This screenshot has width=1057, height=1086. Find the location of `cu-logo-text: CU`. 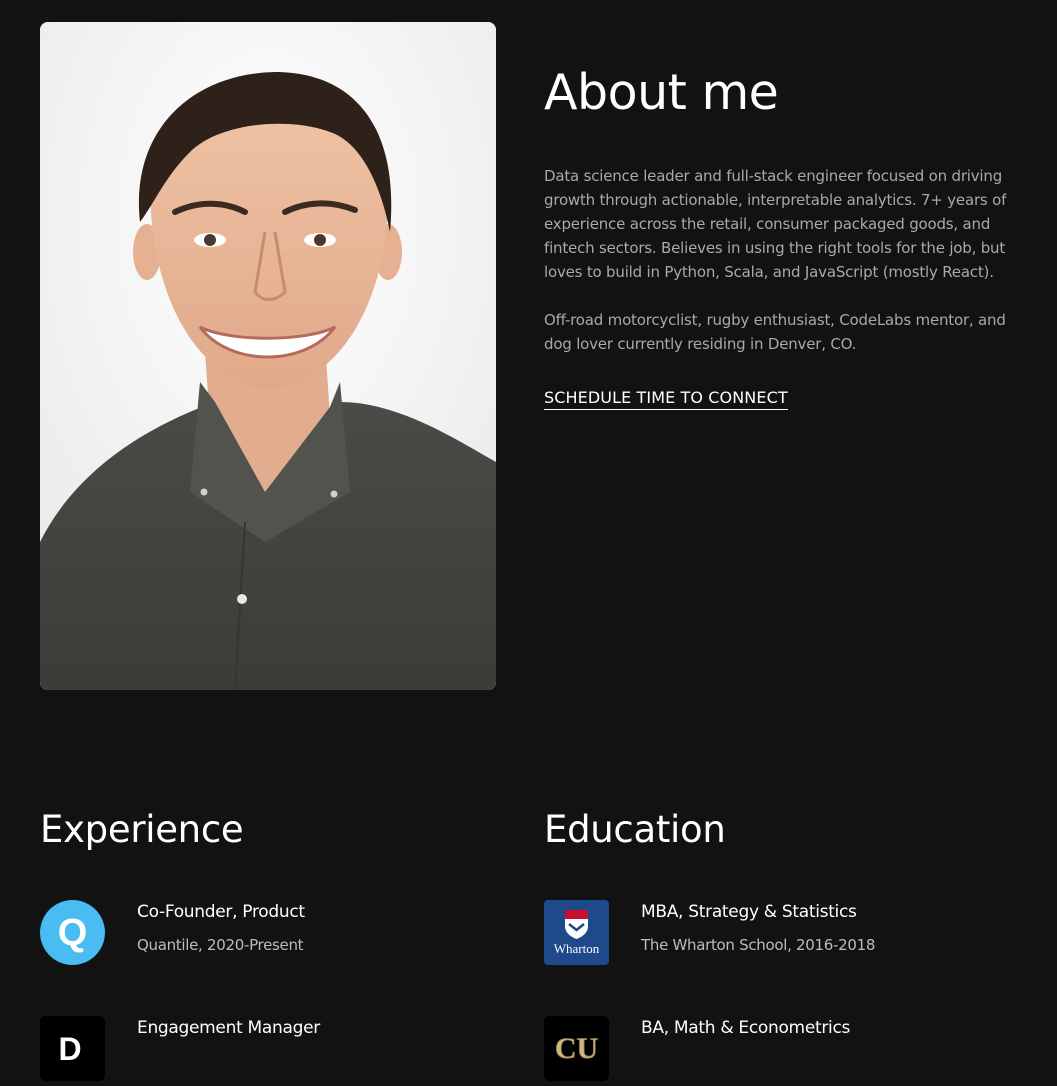

cu-logo-text: CU is located at coordinates (576, 1048).